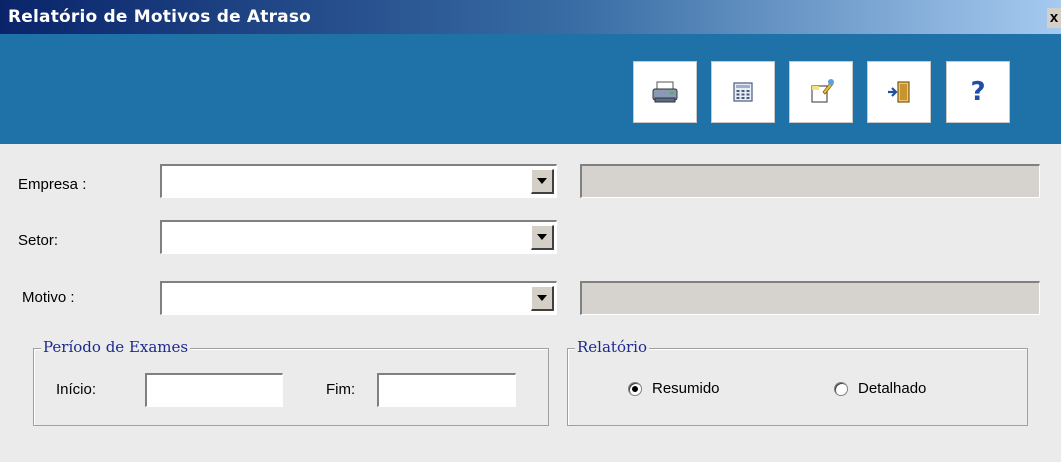 Image resolution: width=1061 pixels, height=462 pixels. I want to click on detalhado-radio, so click(841, 389).